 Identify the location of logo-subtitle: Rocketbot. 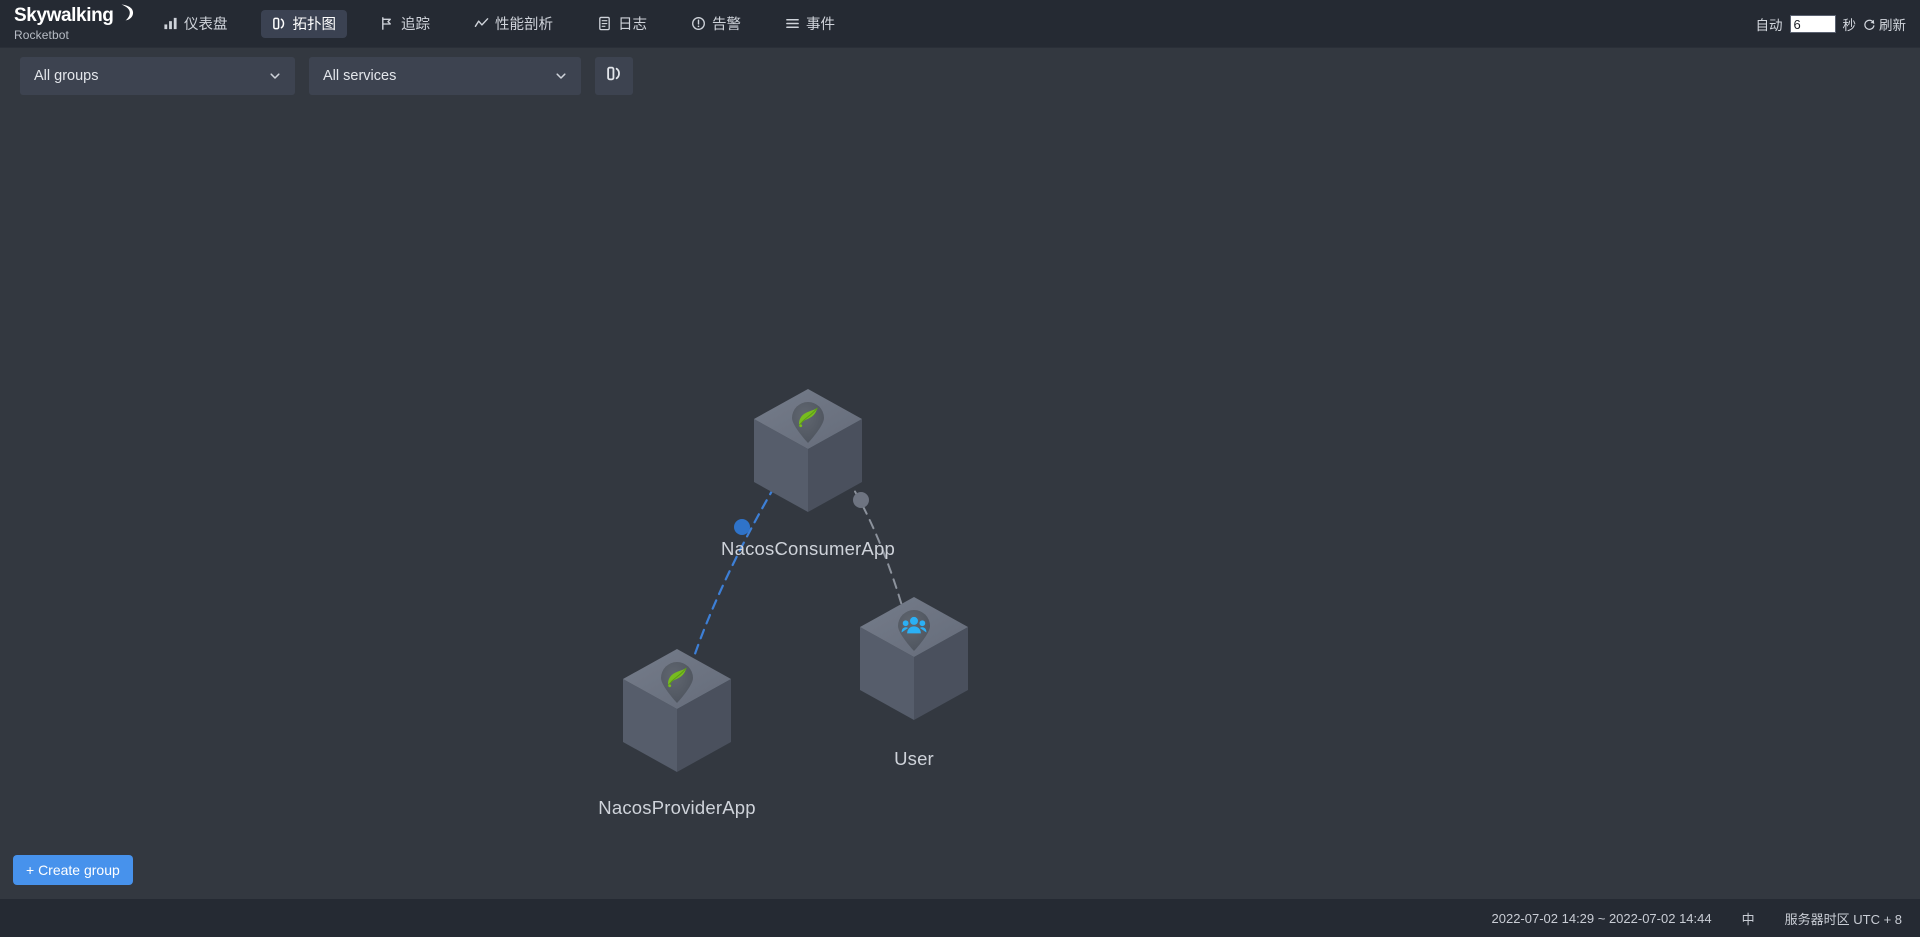
(41, 35).